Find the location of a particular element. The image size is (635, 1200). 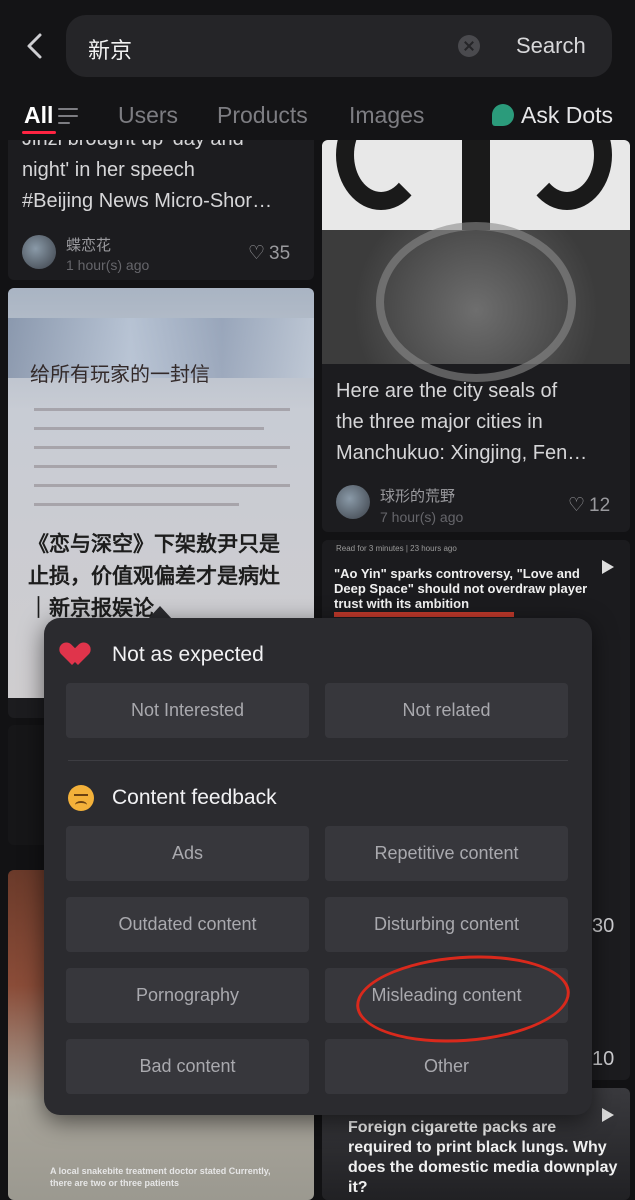

ask-dots-button: Ask Dots is located at coordinates (552, 115).